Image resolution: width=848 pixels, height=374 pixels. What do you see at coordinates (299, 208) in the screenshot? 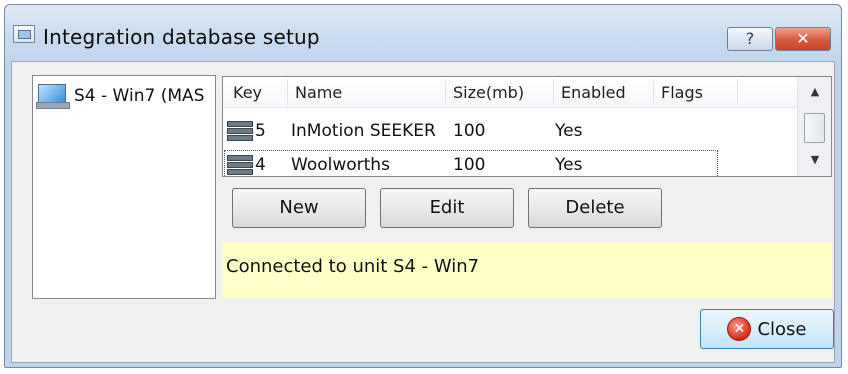
I see `new-button: New` at bounding box center [299, 208].